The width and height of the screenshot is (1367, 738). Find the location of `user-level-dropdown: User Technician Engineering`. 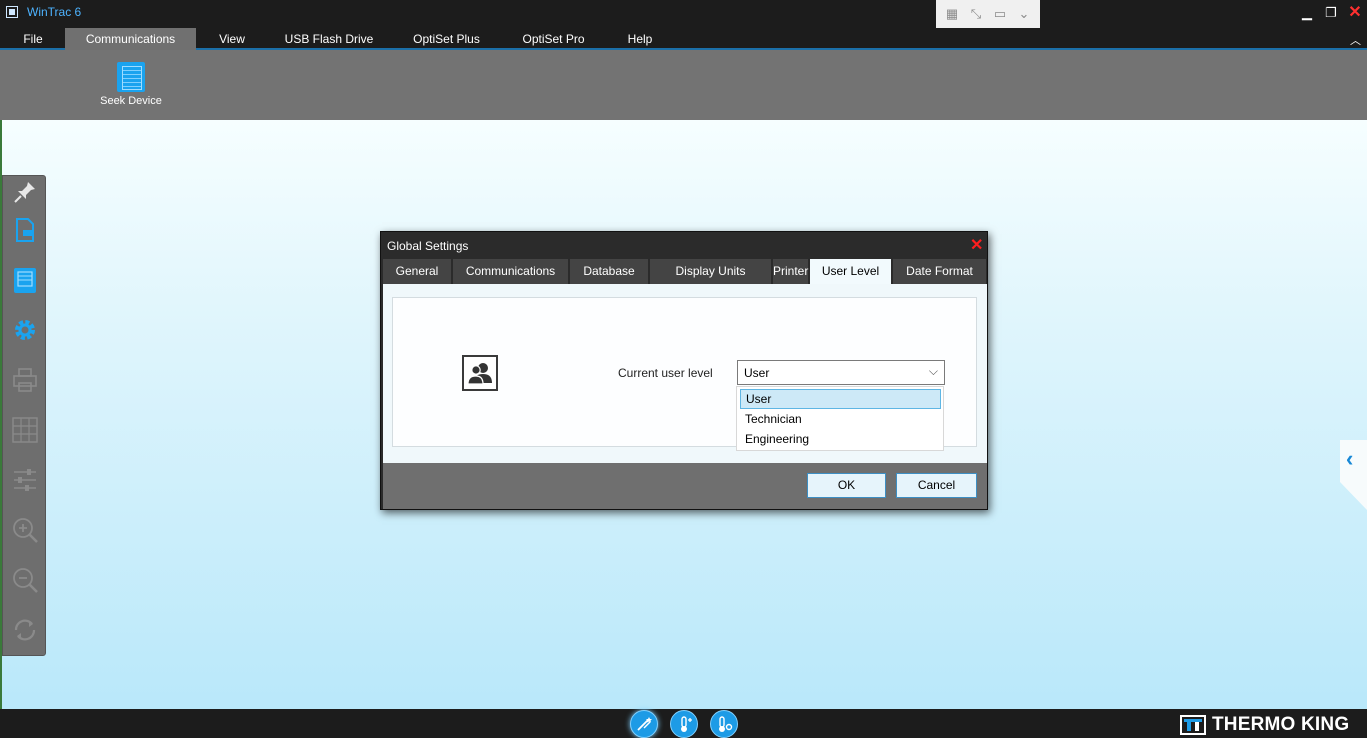

user-level-dropdown: User Technician Engineering is located at coordinates (840, 418).